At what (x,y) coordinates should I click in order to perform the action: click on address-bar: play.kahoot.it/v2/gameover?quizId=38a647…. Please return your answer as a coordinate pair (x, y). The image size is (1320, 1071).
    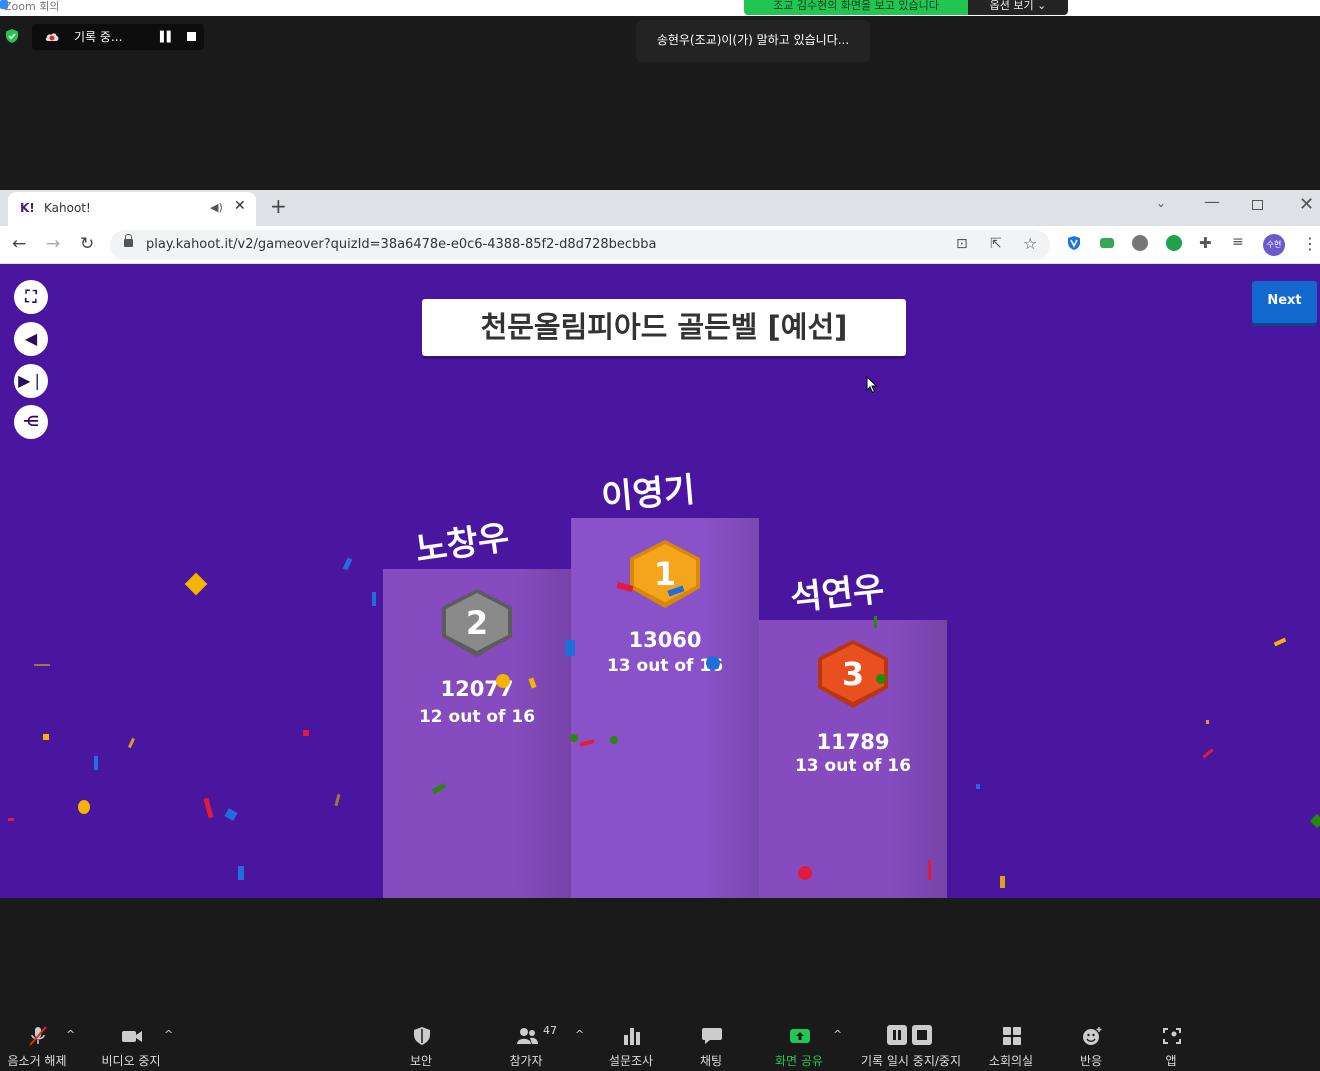
    Looking at the image, I should click on (580, 245).